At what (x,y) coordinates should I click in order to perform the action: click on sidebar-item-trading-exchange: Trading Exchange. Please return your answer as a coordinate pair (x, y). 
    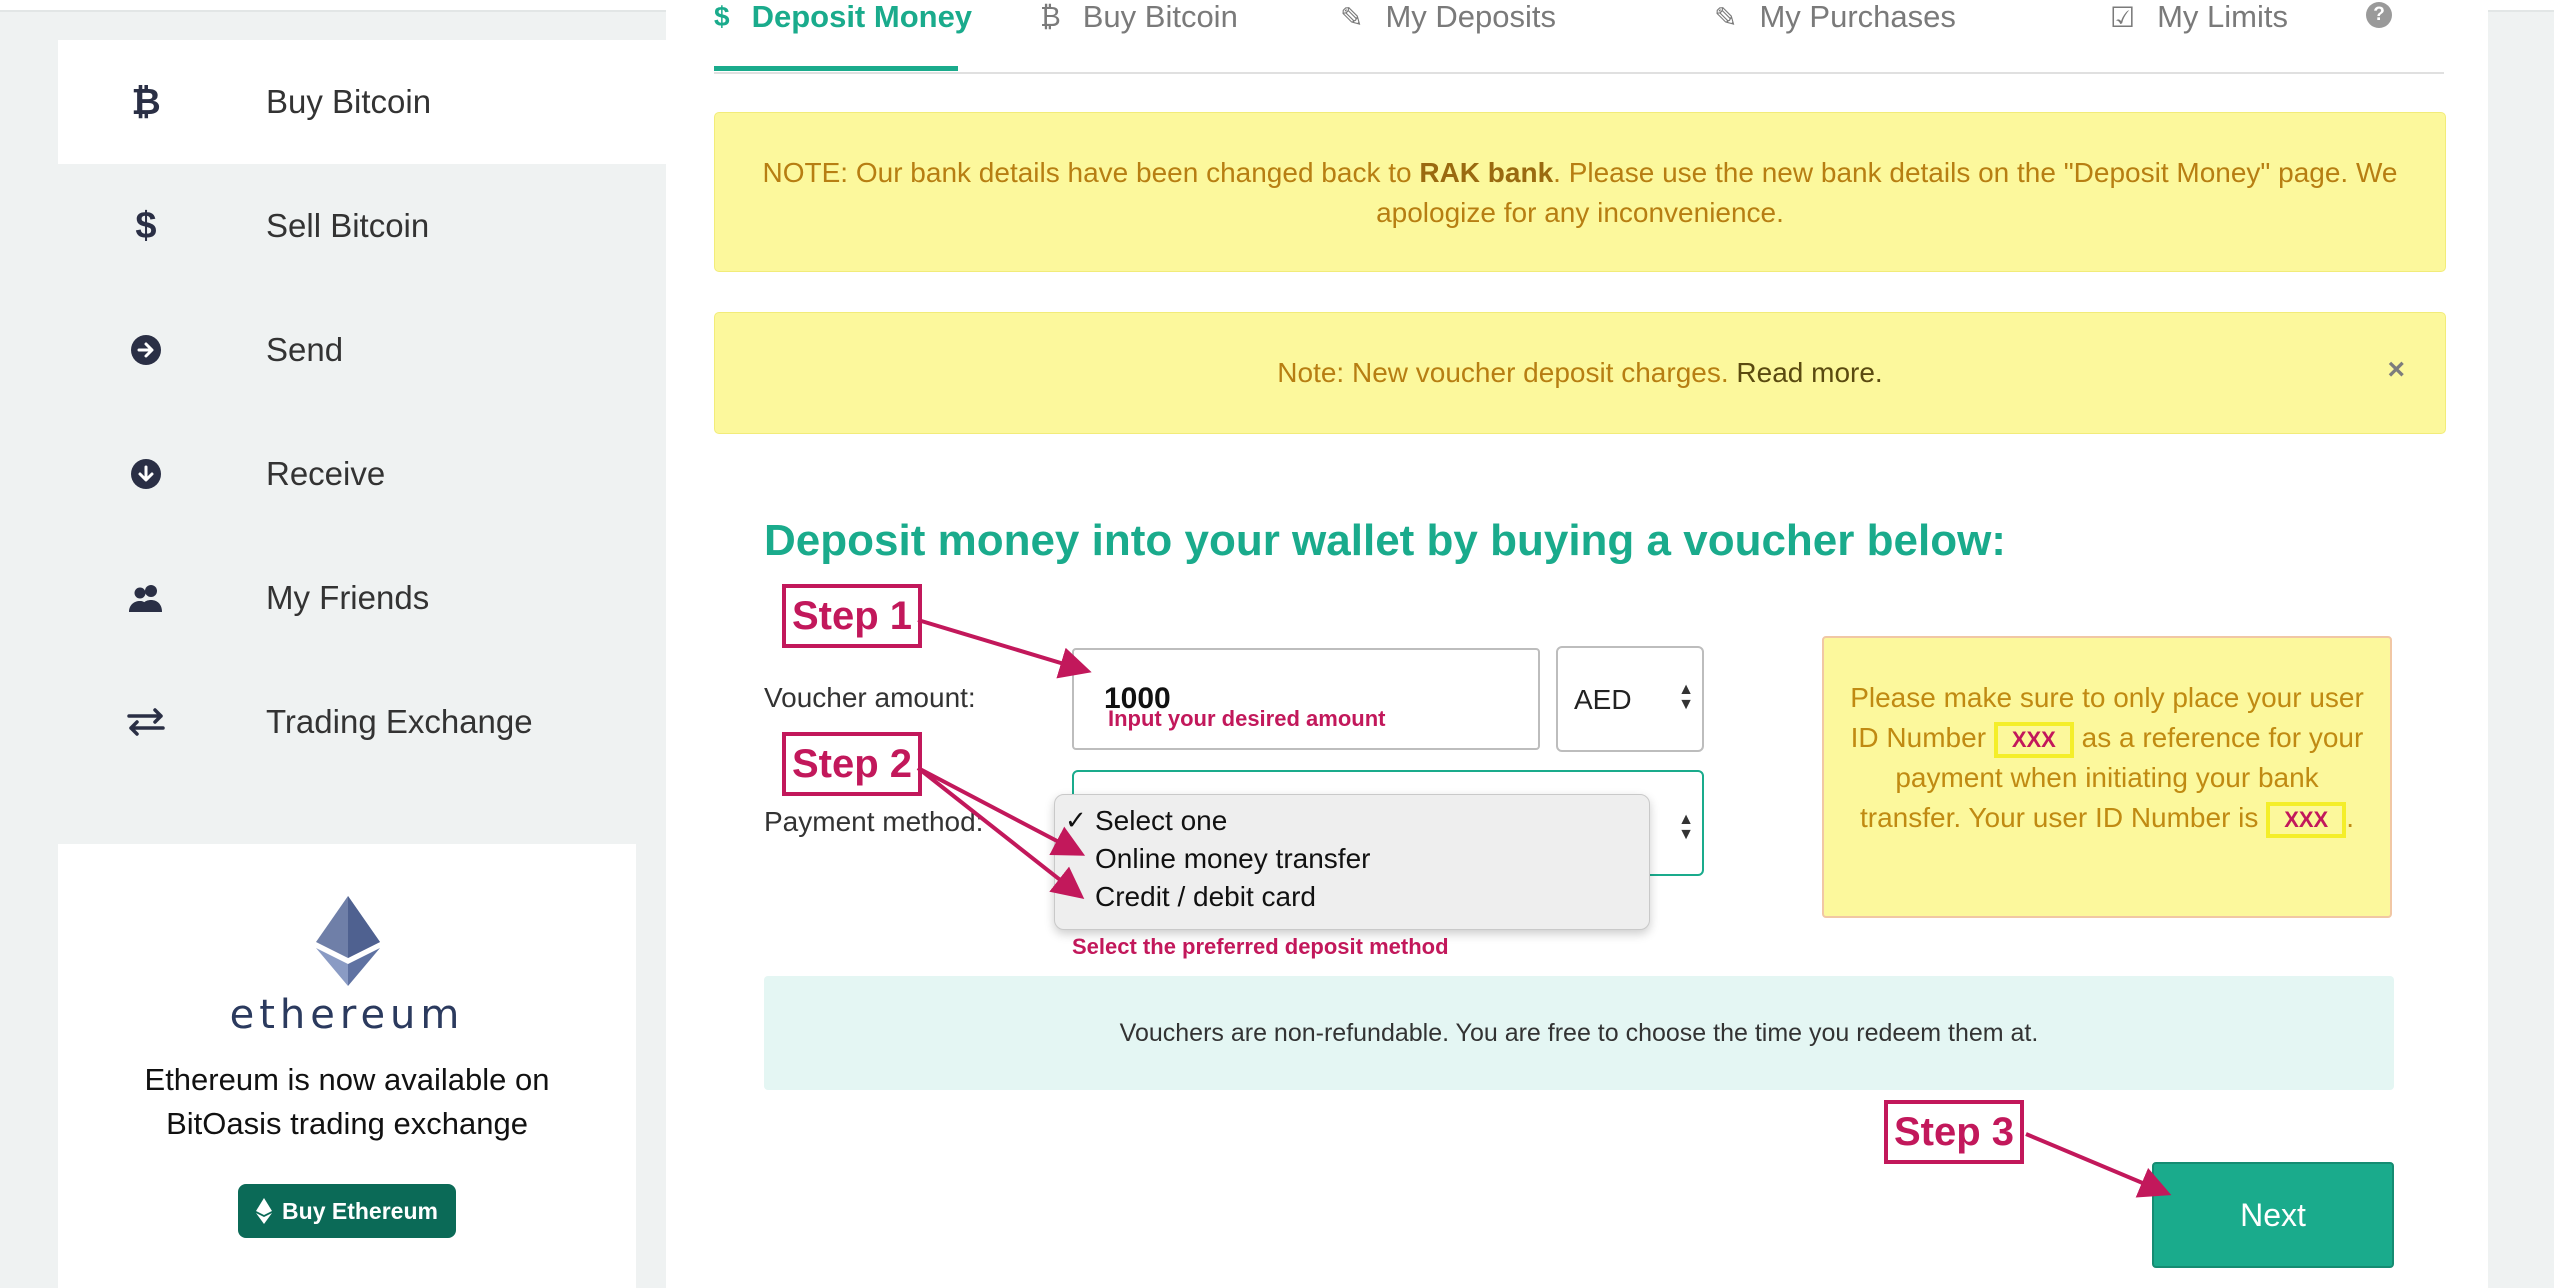
    Looking at the image, I should click on (362, 722).